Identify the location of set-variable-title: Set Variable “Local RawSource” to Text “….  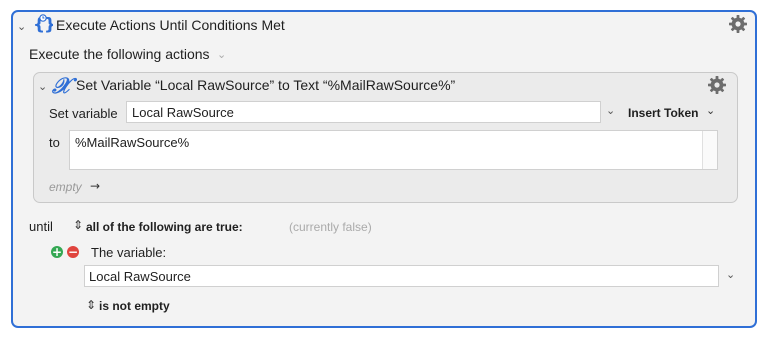
(266, 85).